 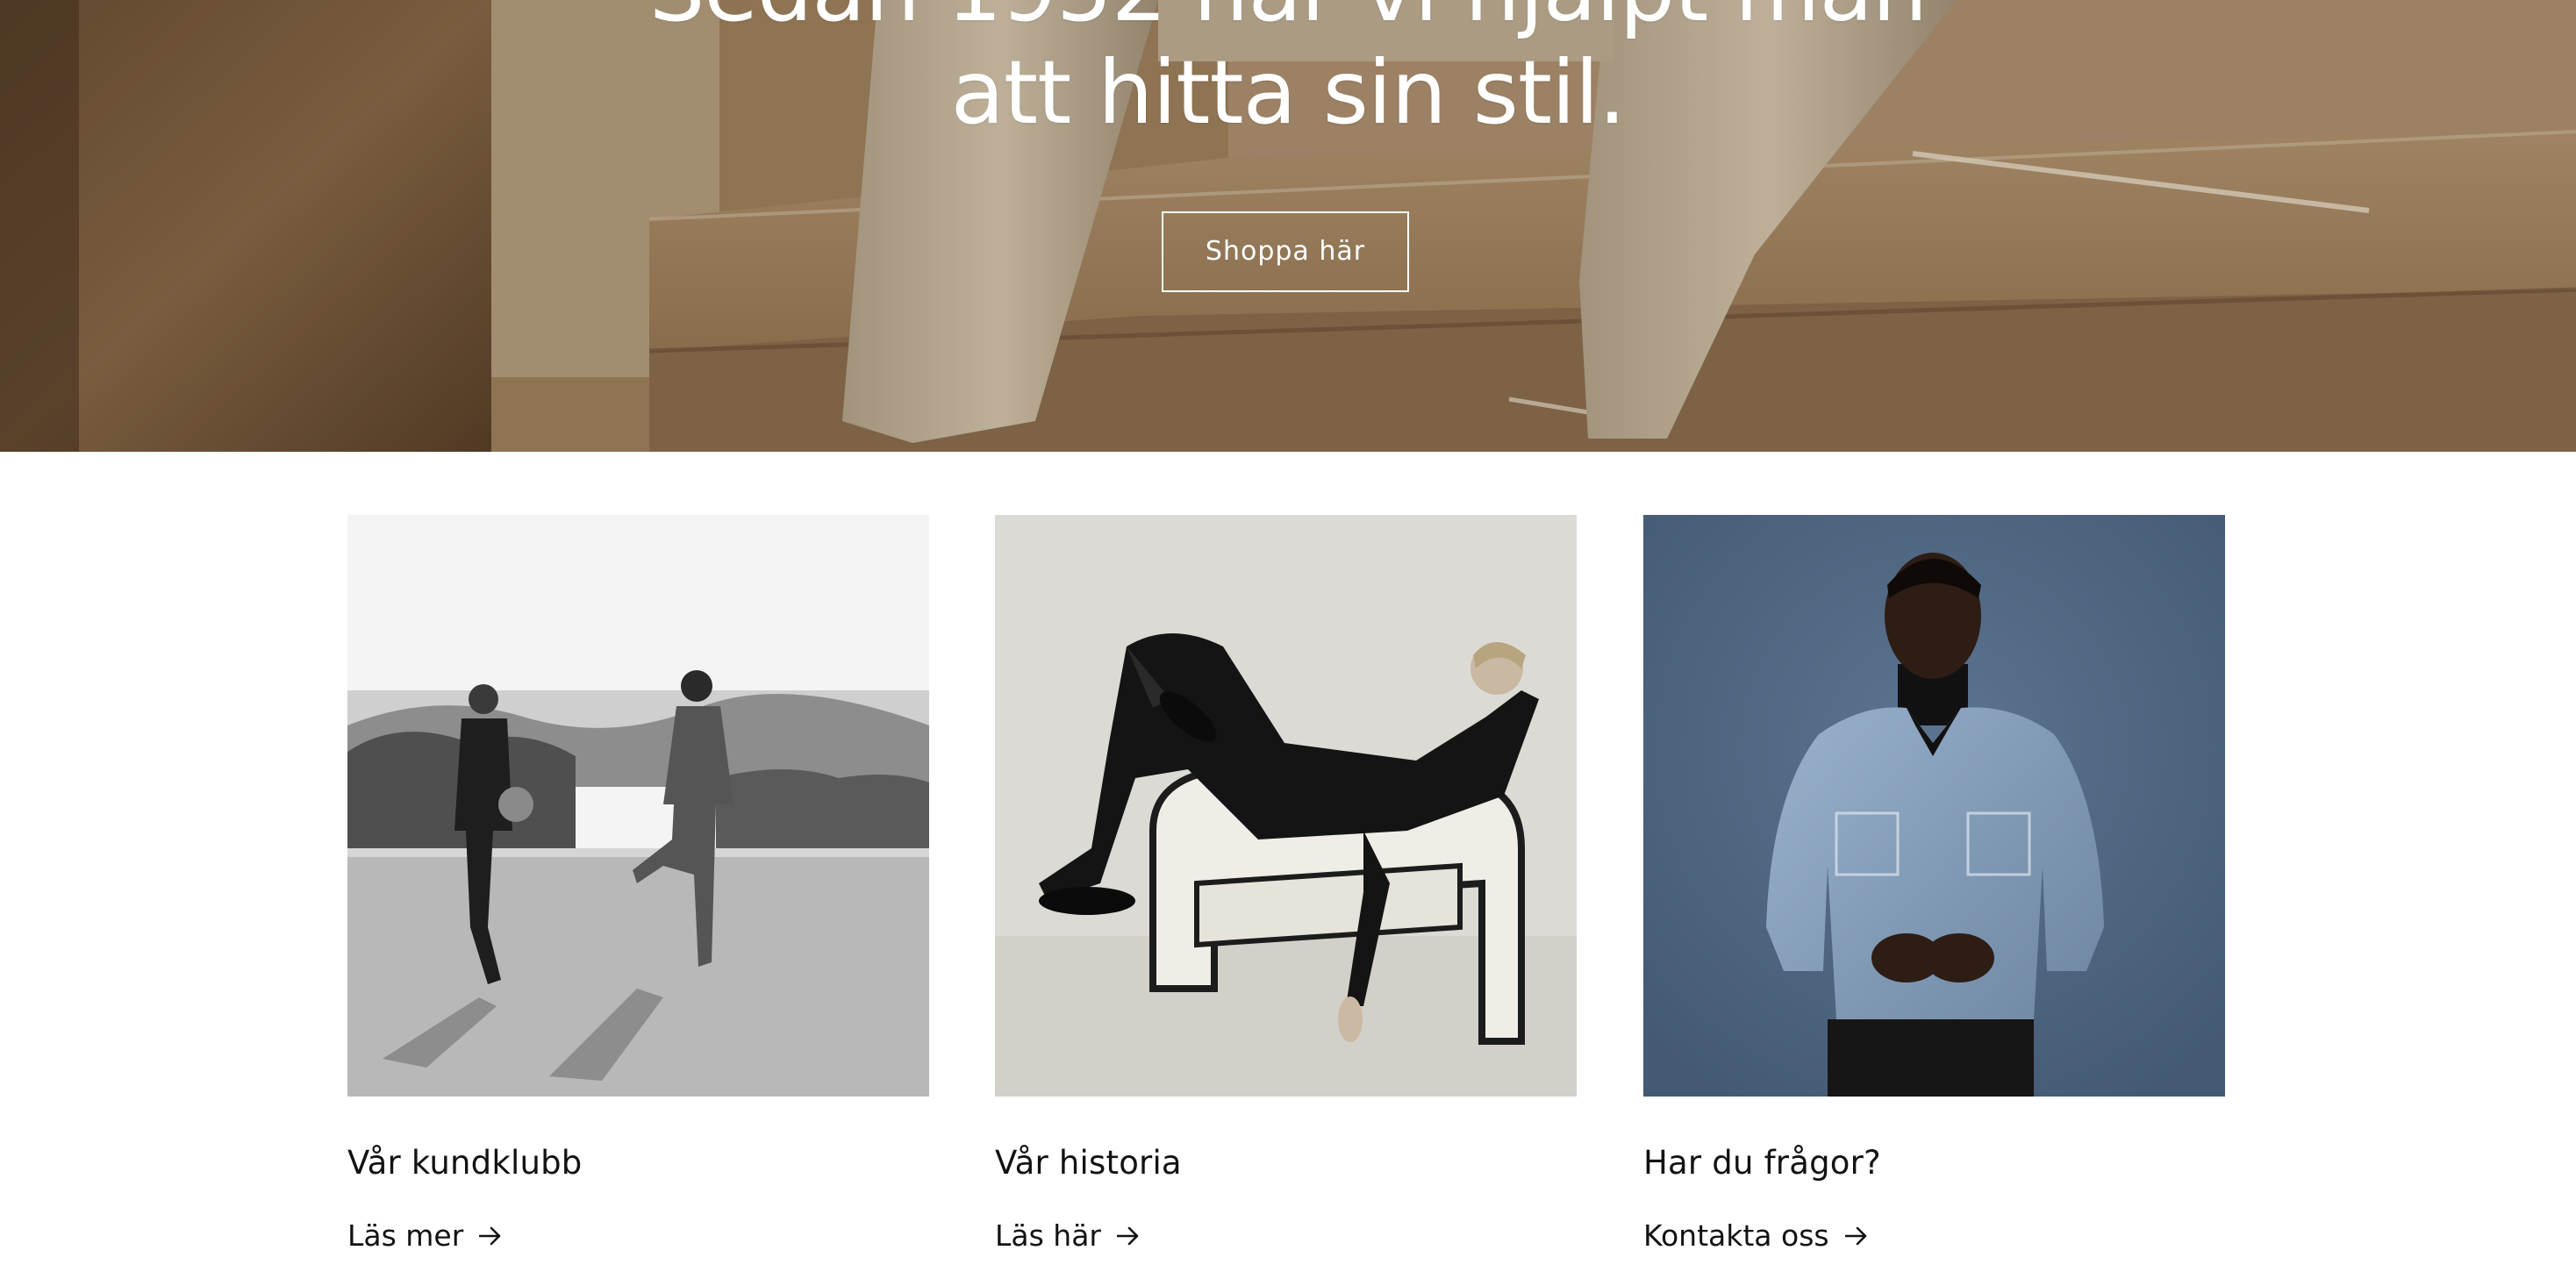 I want to click on hero-heading-line-2: att hitta sin stil., so click(x=1288, y=92).